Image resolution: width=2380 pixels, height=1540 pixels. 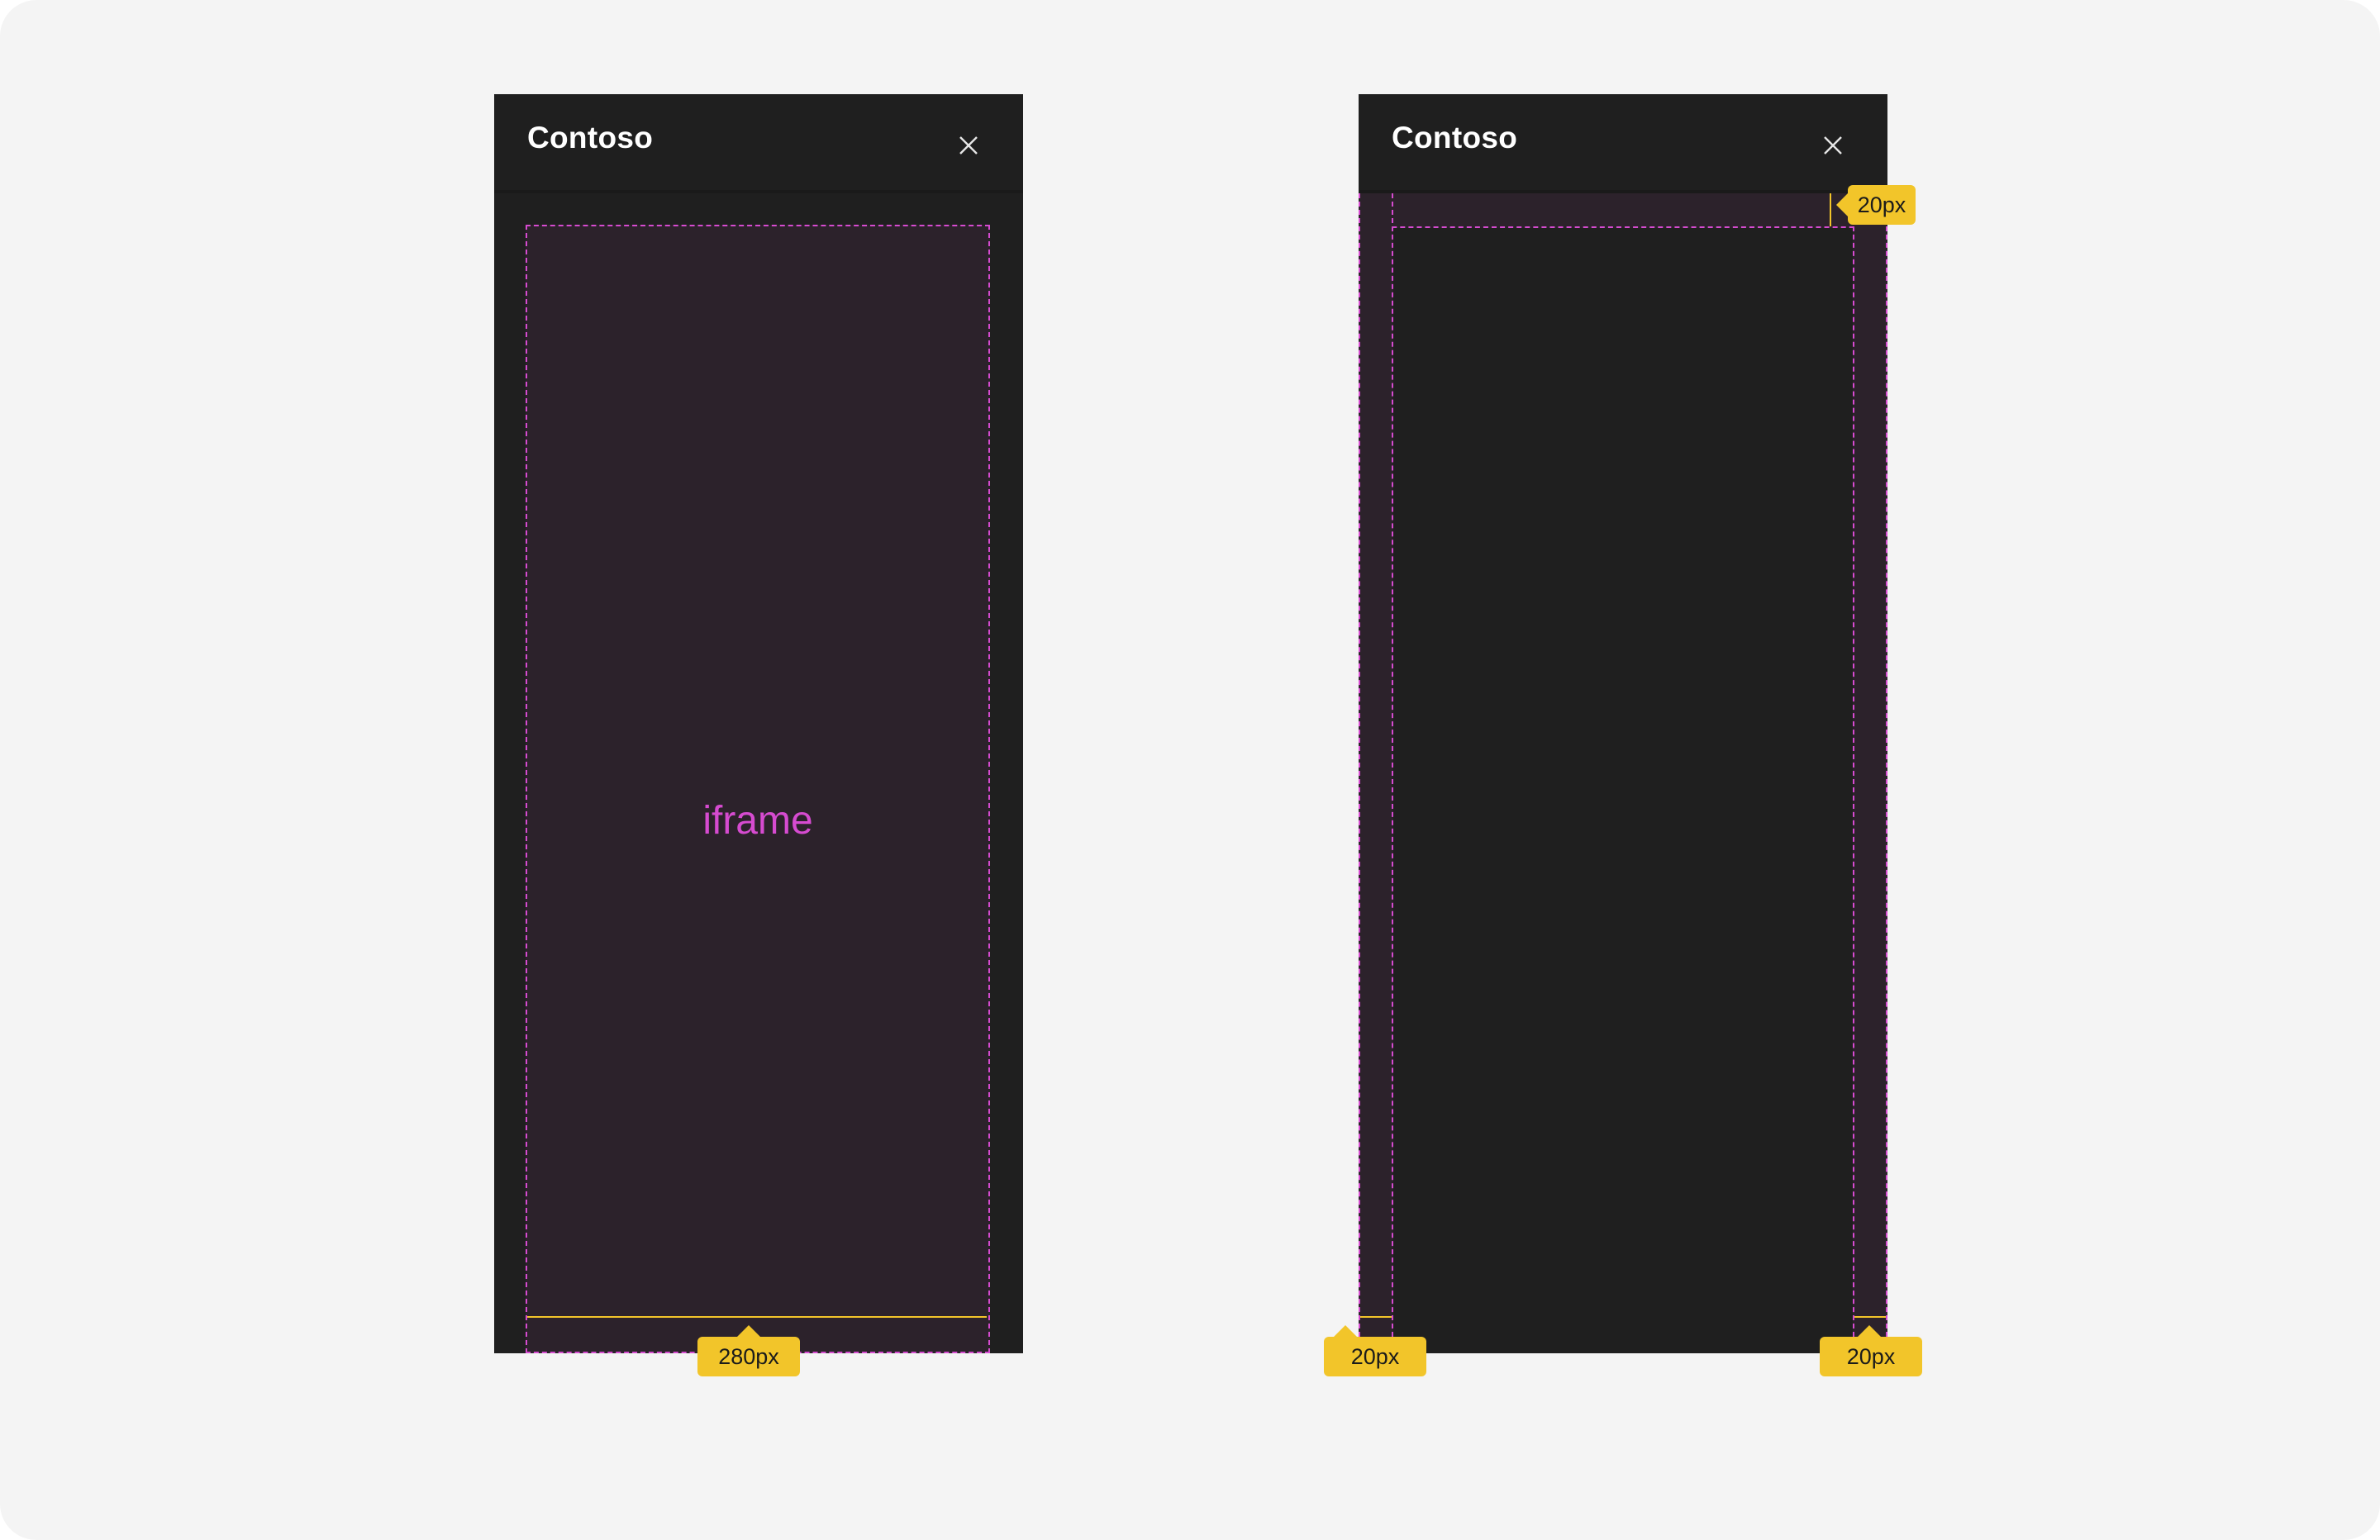 What do you see at coordinates (757, 821) in the screenshot?
I see `iframe-label: iframe` at bounding box center [757, 821].